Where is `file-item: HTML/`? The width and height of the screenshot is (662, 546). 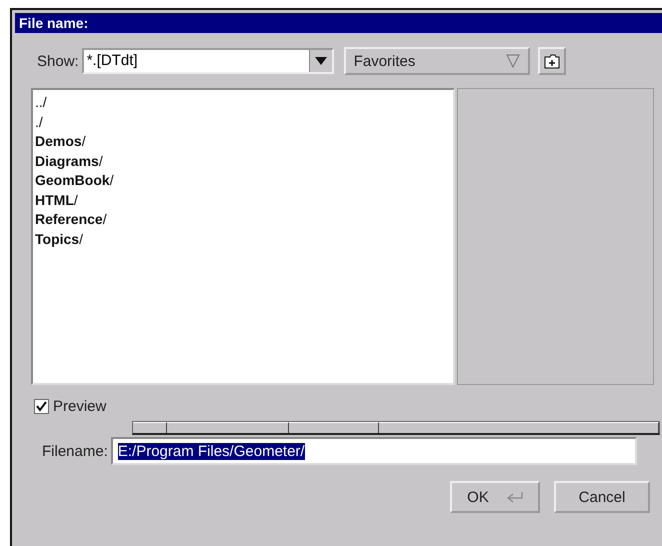
file-item: HTML/ is located at coordinates (243, 200).